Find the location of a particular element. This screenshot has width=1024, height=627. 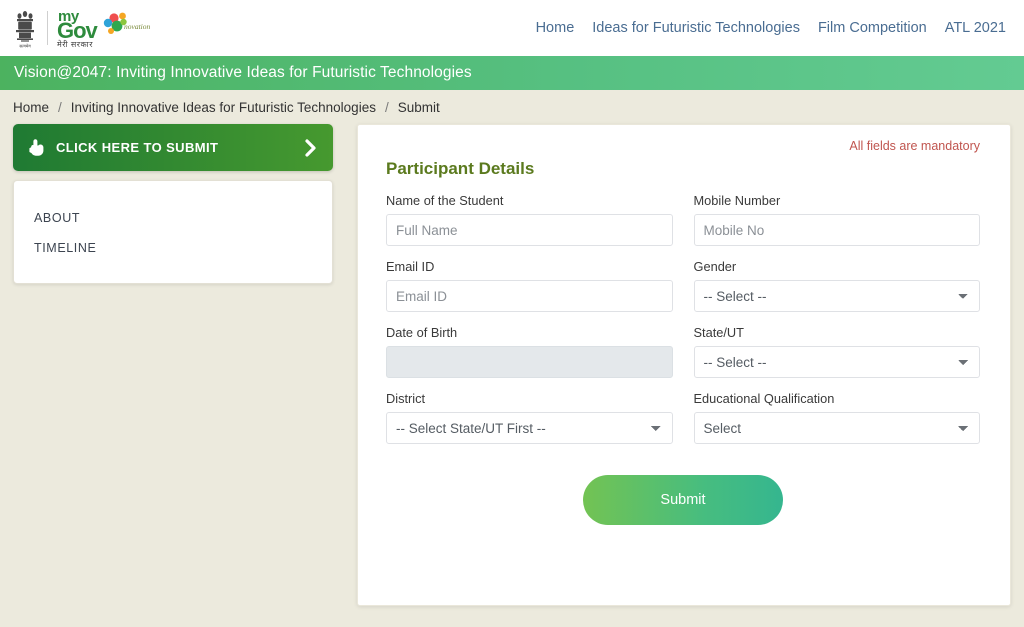

field-state-ut: State/UT -- Select -- is located at coordinates (836, 351).